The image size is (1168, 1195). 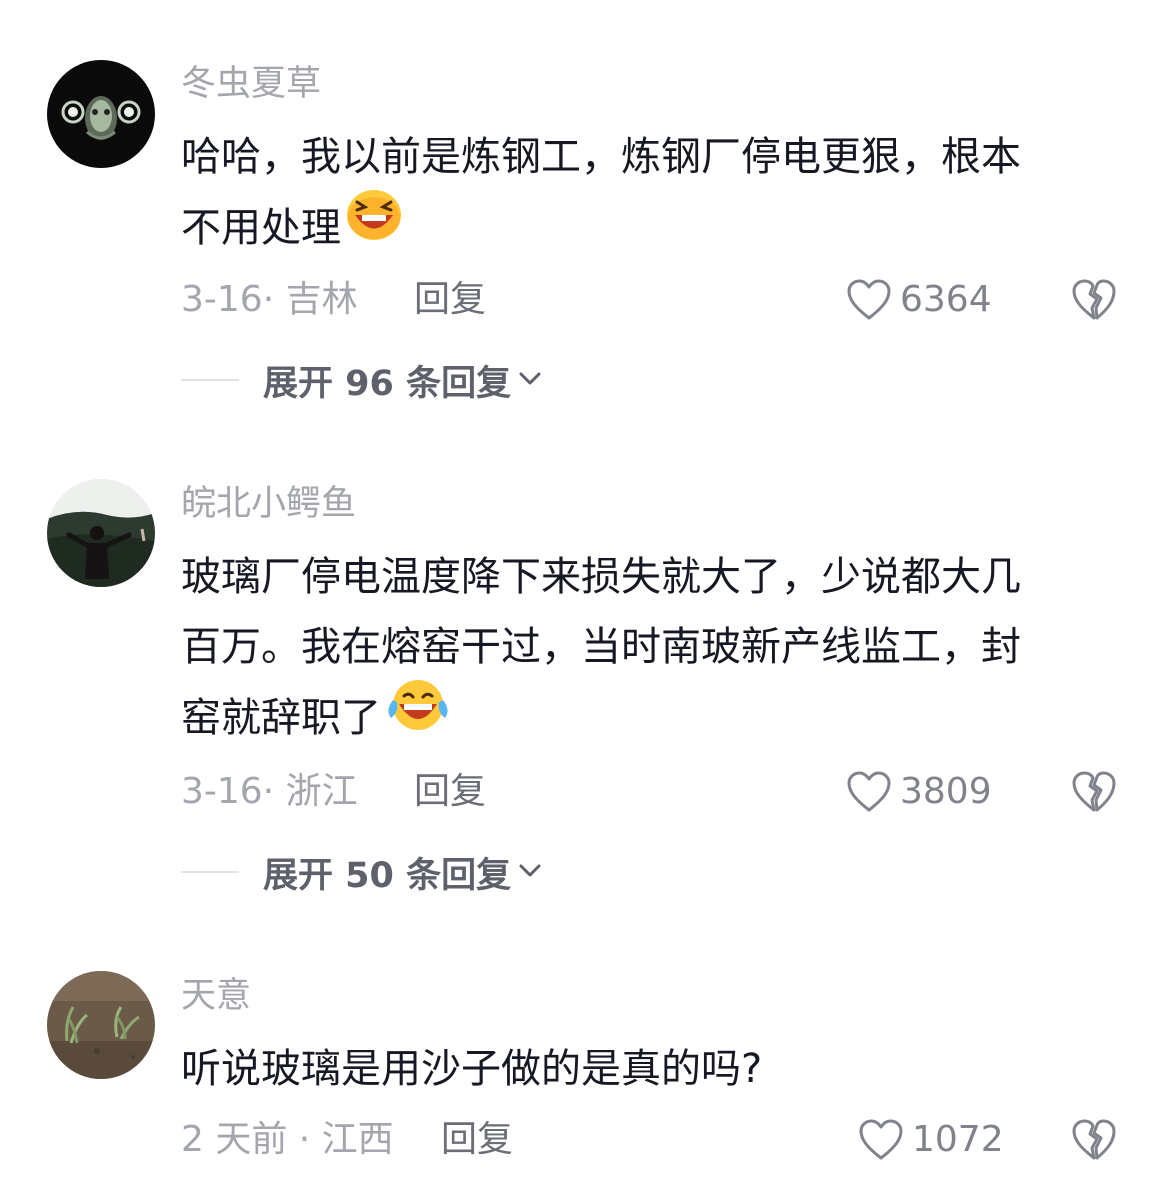 What do you see at coordinates (269, 299) in the screenshot?
I see `date-location: 3-16· 吉林` at bounding box center [269, 299].